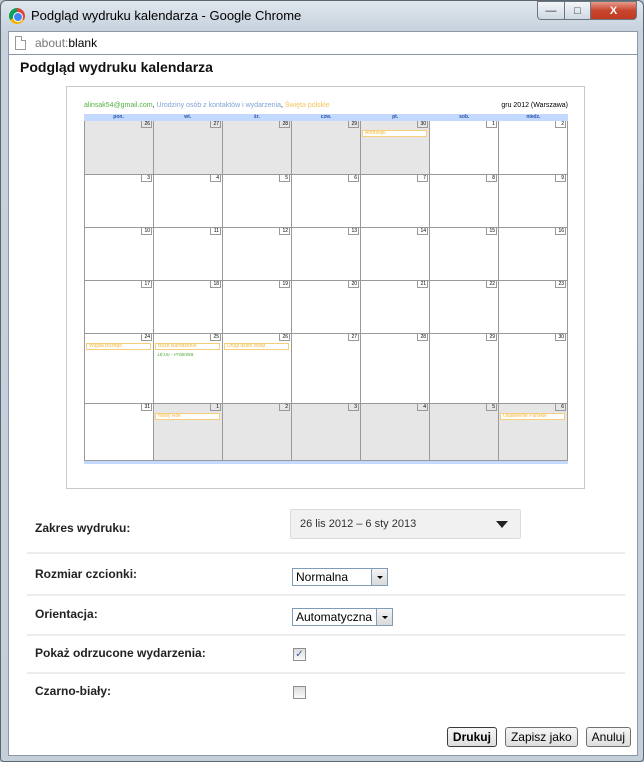 Image resolution: width=644 pixels, height=762 pixels. Describe the element at coordinates (326, 201) in the screenshot. I see `day-cell: 6` at that location.